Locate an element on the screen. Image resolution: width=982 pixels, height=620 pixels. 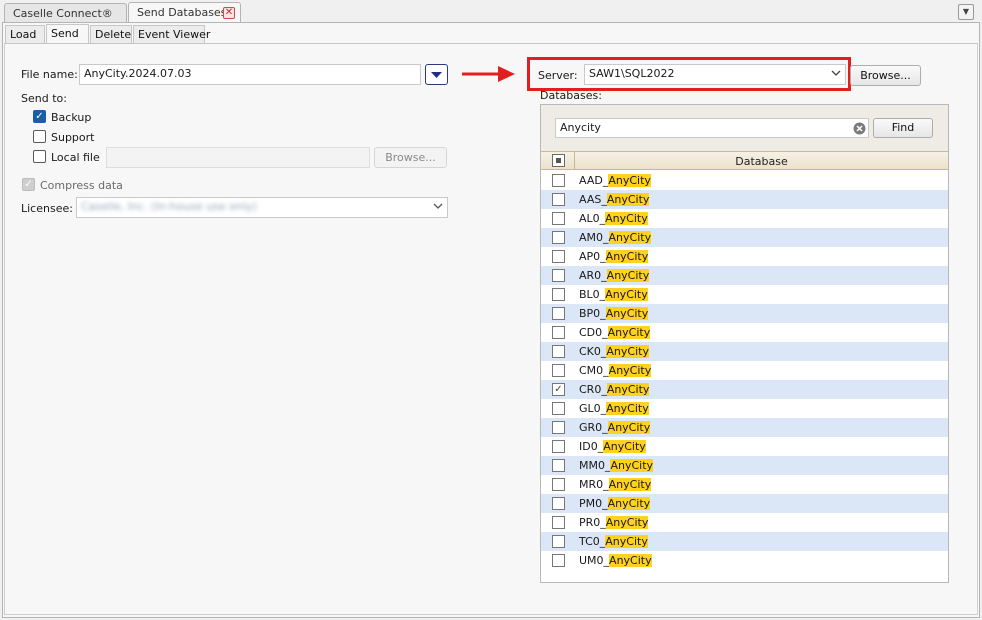
find-button: Find is located at coordinates (903, 128).